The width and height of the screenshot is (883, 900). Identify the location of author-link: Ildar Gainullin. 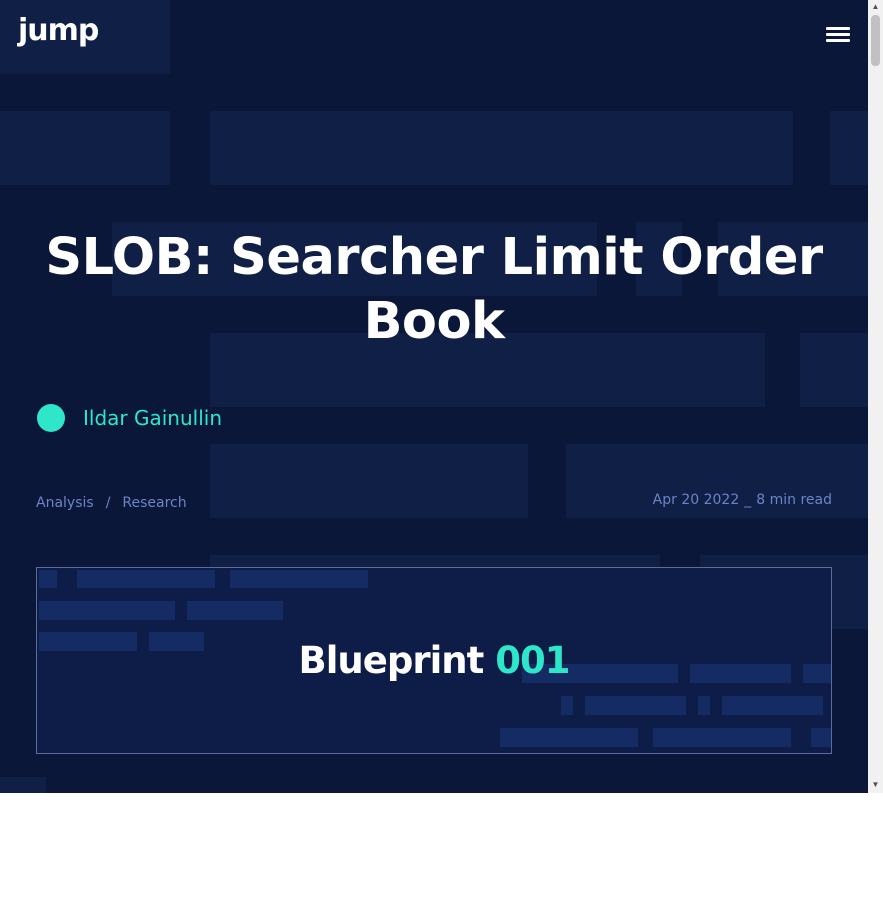
(129, 418).